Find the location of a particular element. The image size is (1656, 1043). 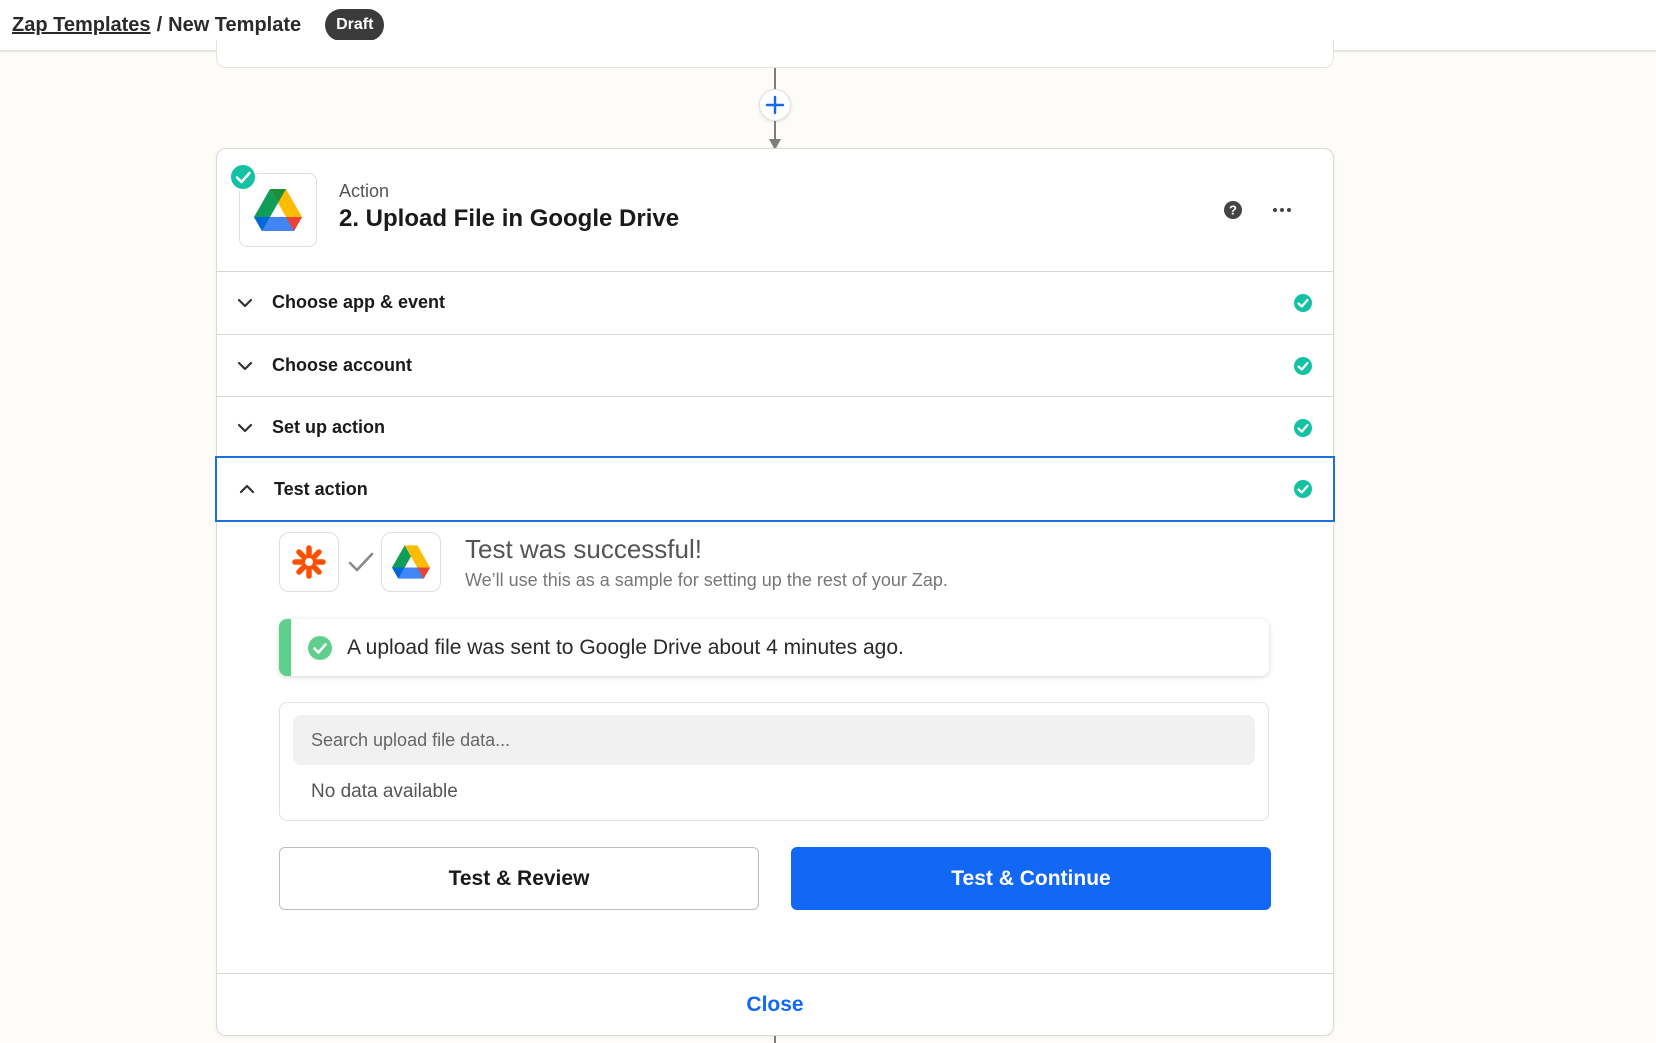

search-data-input is located at coordinates (774, 740).